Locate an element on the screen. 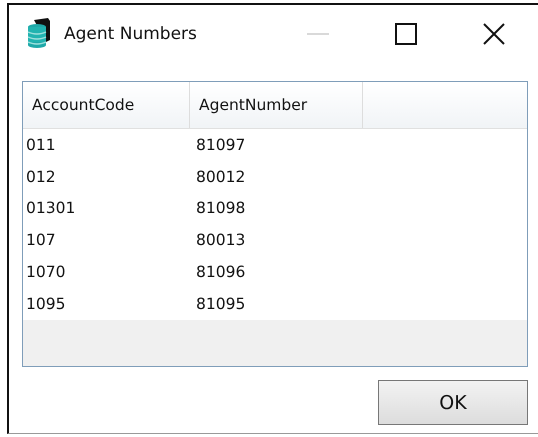  table-cell-text: 01301 is located at coordinates (50, 209).